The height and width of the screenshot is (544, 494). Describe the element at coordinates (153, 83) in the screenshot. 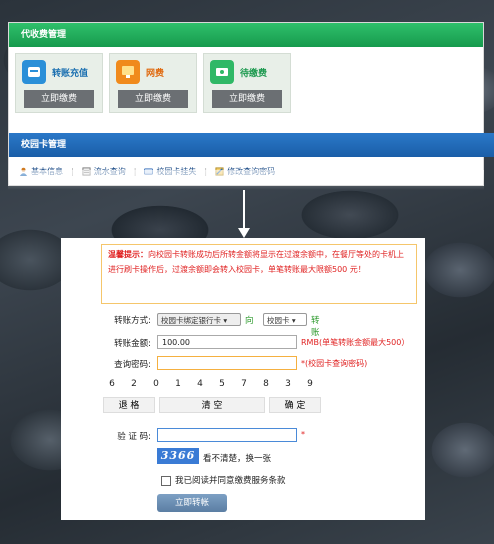

I see `pay-card-network: 网费 立即缴费` at that location.